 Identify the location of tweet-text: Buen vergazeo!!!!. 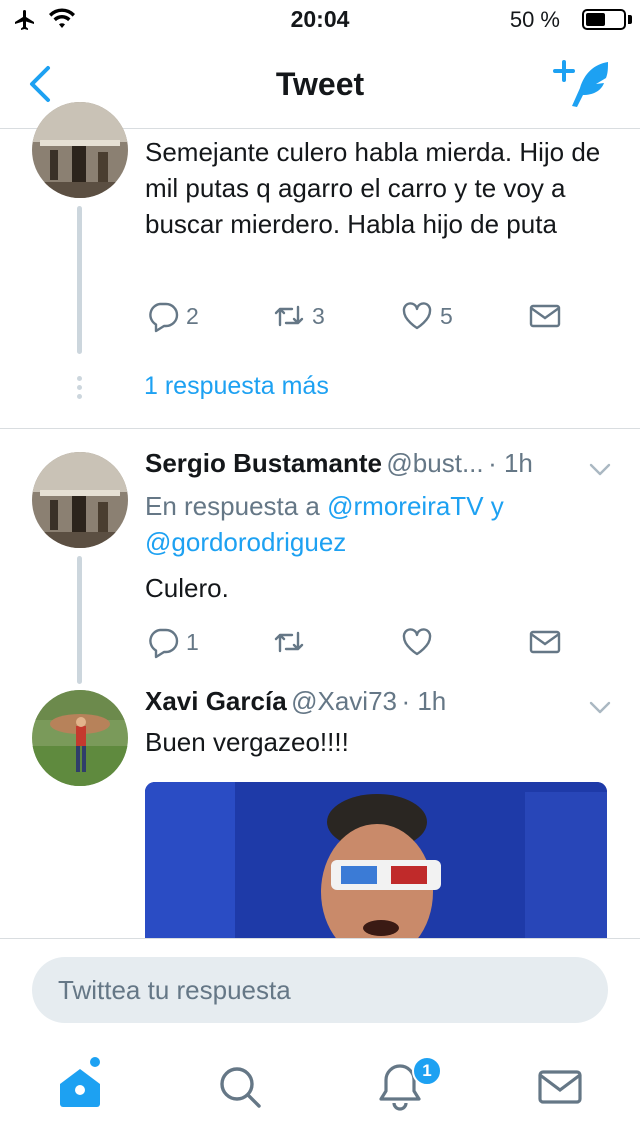
(247, 742).